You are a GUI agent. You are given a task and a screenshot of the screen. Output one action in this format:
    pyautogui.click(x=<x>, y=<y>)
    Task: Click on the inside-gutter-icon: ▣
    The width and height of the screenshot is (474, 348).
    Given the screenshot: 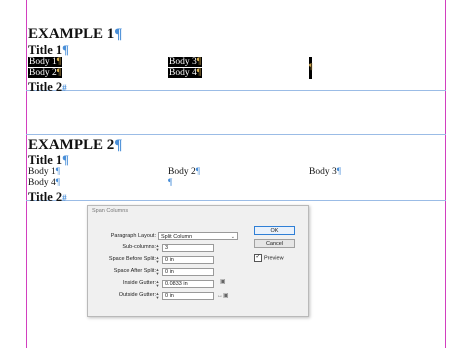 What is the action you would take?
    pyautogui.click(x=223, y=282)
    